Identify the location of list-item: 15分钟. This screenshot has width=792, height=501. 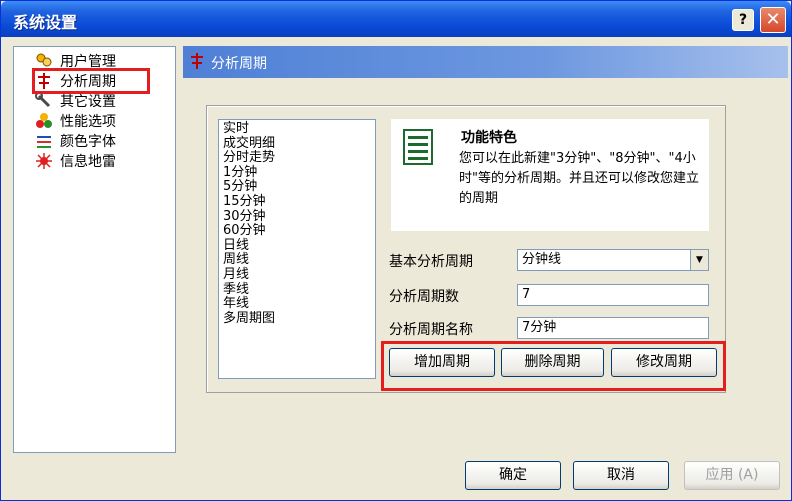
(297, 202).